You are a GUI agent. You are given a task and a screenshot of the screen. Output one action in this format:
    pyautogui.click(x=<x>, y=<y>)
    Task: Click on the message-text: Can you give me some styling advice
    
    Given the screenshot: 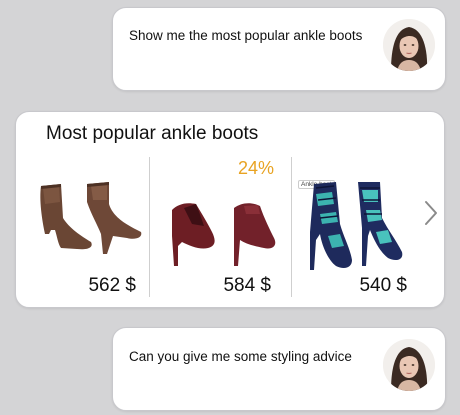 What is the action you would take?
    pyautogui.click(x=240, y=356)
    